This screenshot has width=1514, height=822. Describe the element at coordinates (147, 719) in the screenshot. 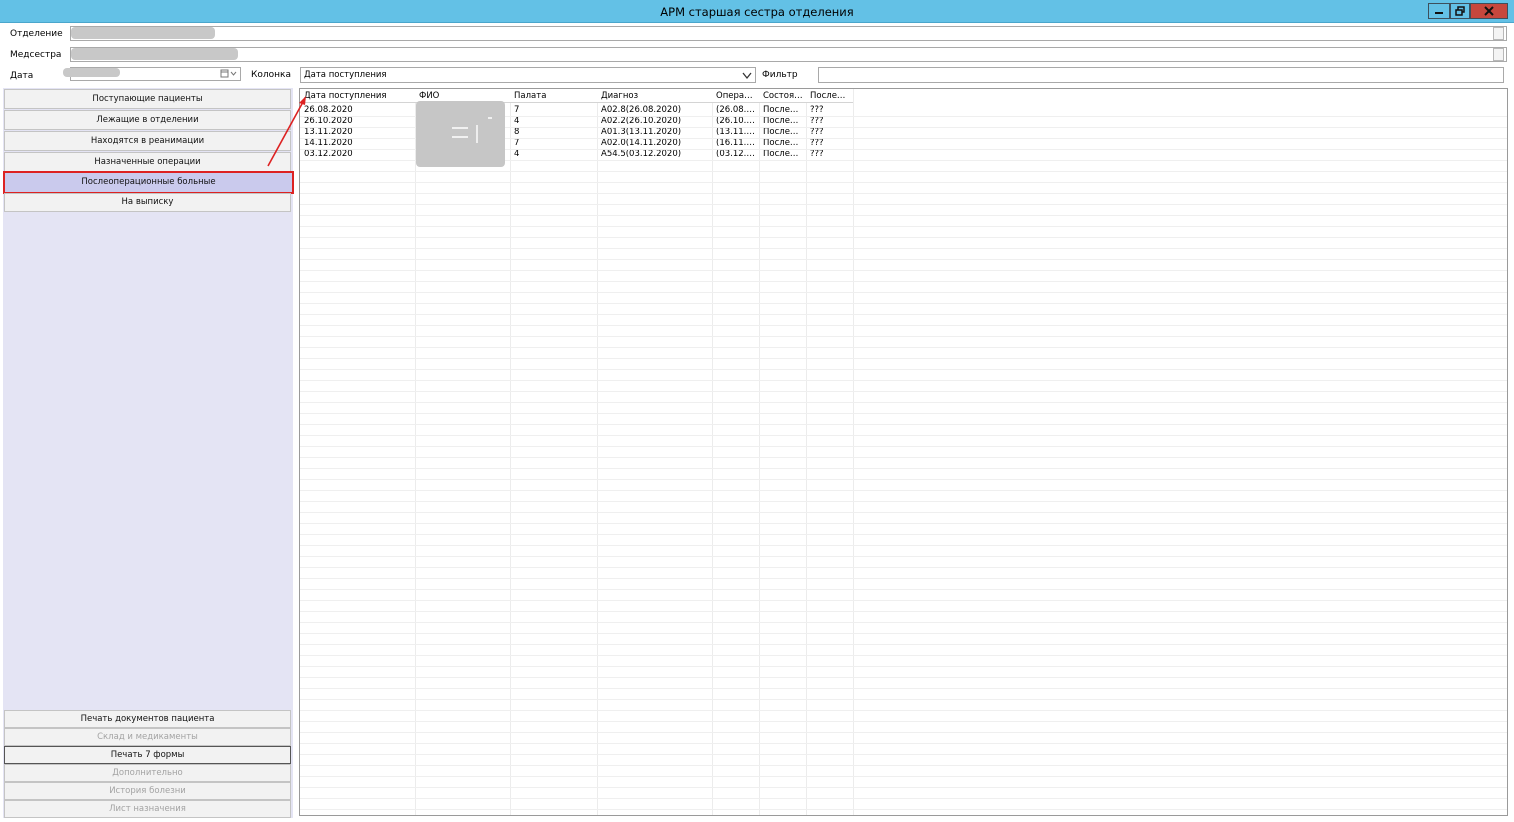

I see `print-patient-documents-button: Печать документов пациента` at that location.